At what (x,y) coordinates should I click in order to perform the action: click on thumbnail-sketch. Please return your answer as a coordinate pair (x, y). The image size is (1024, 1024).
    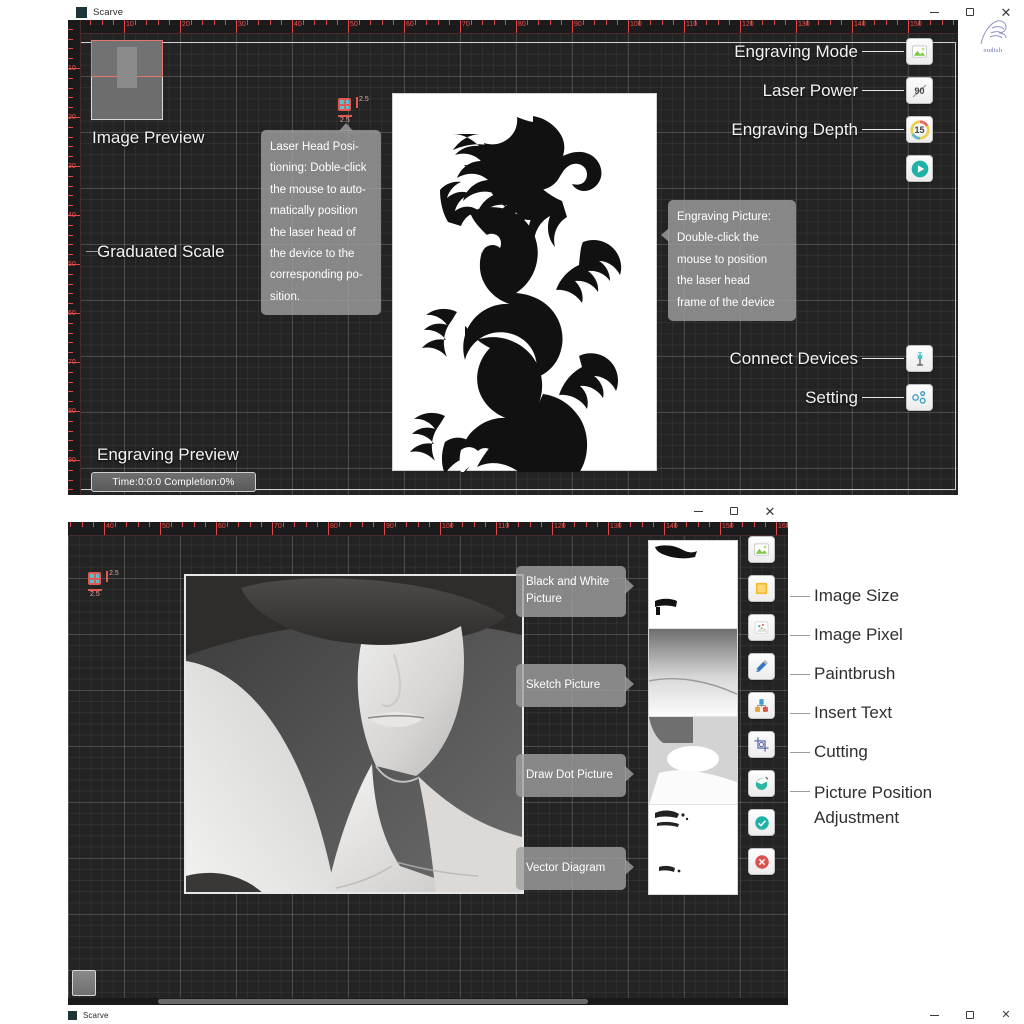
    Looking at the image, I should click on (693, 673).